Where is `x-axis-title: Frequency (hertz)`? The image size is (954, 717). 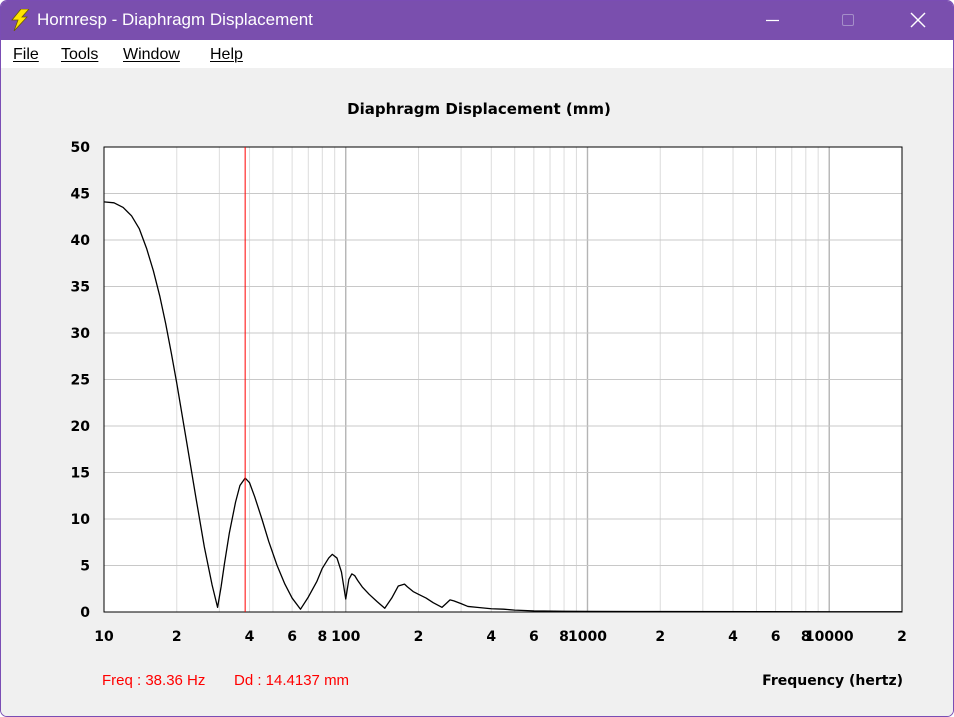
x-axis-title: Frequency (hertz) is located at coordinates (832, 681).